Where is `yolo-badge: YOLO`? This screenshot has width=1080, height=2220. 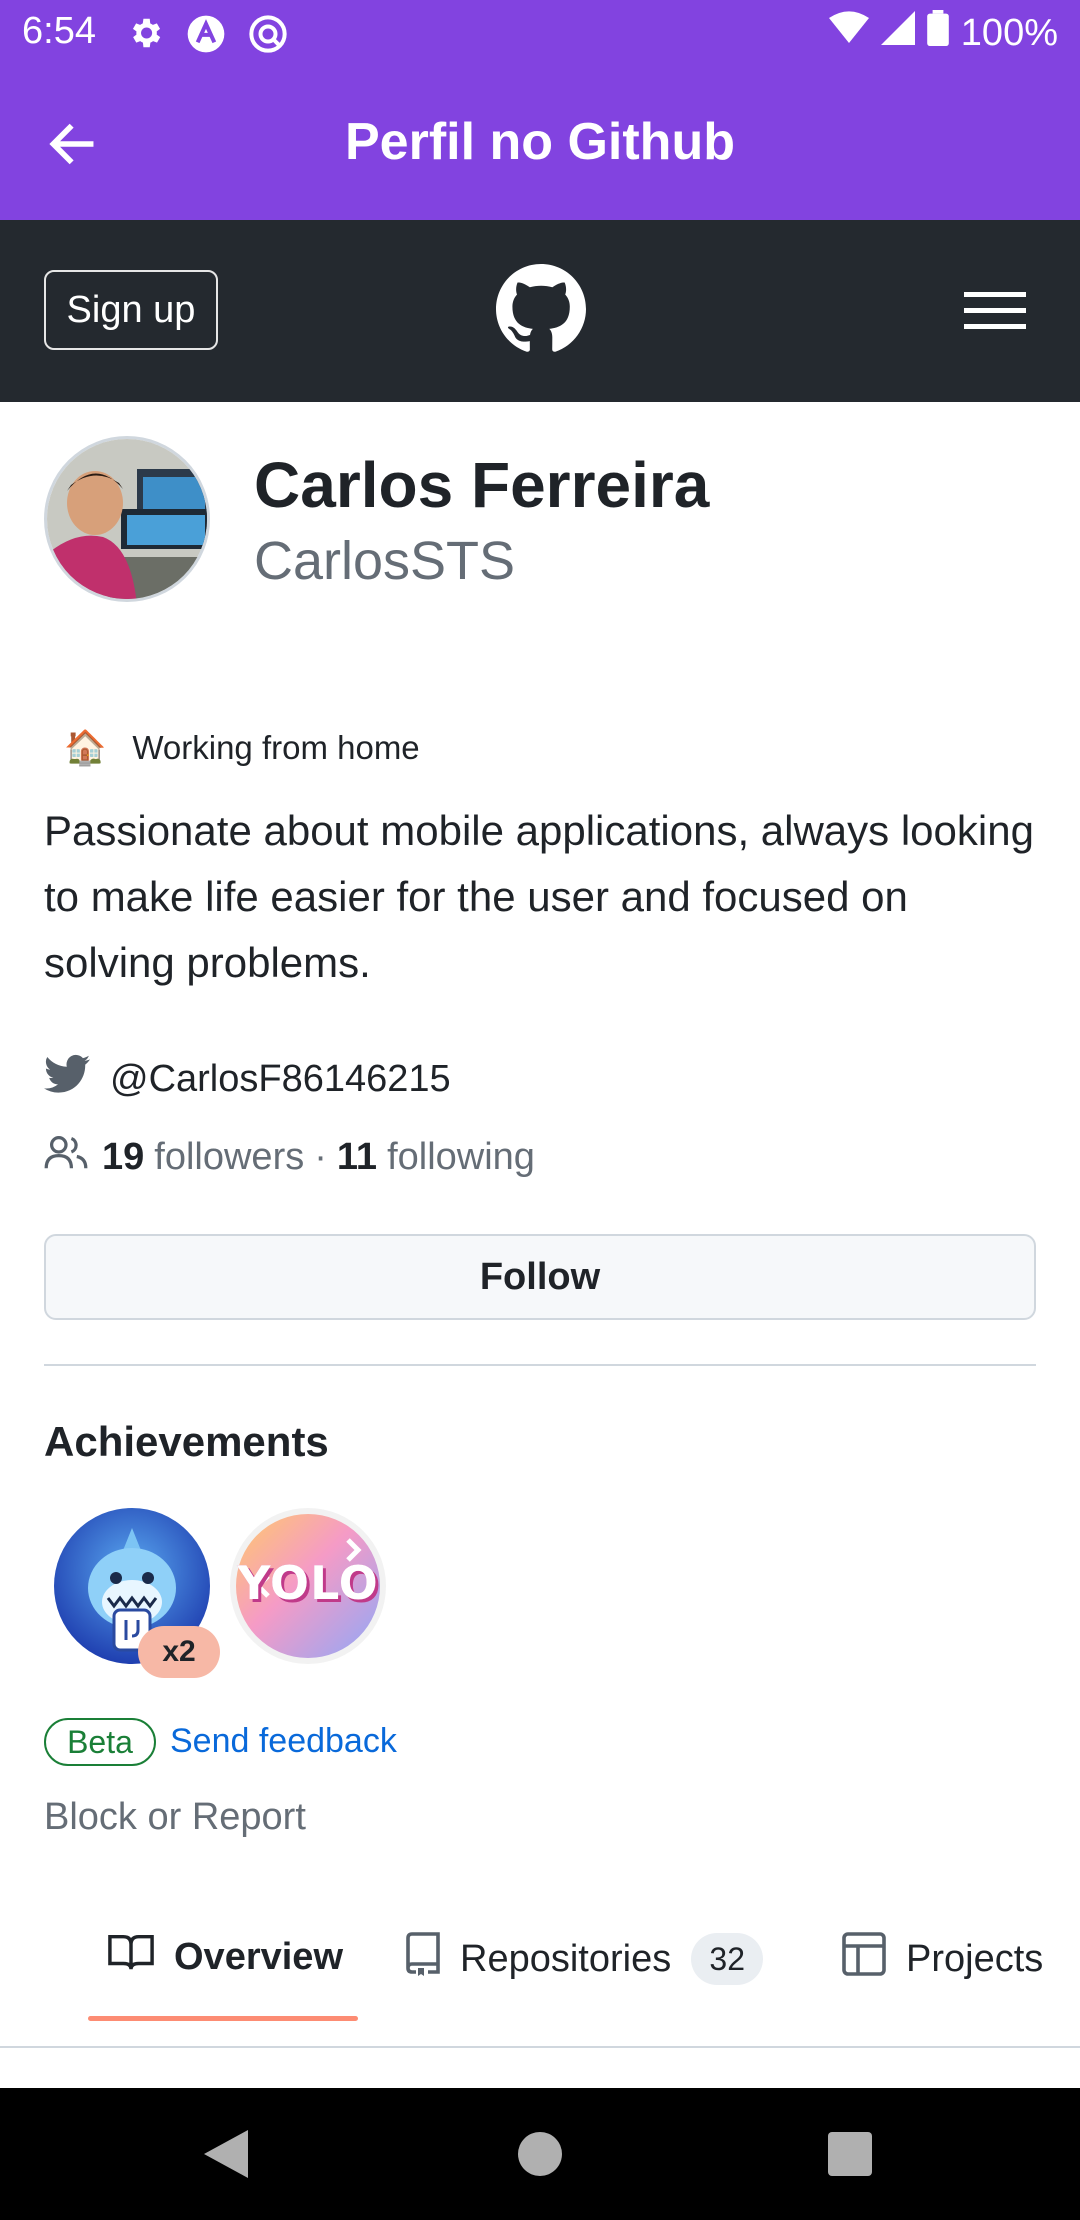 yolo-badge: YOLO is located at coordinates (308, 1586).